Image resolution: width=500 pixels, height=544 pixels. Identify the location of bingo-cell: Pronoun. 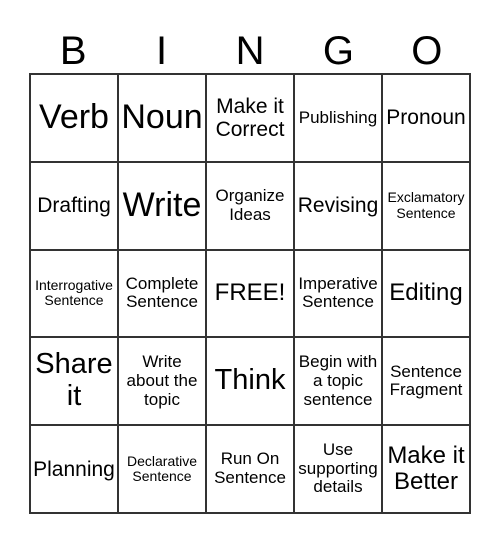
(426, 118).